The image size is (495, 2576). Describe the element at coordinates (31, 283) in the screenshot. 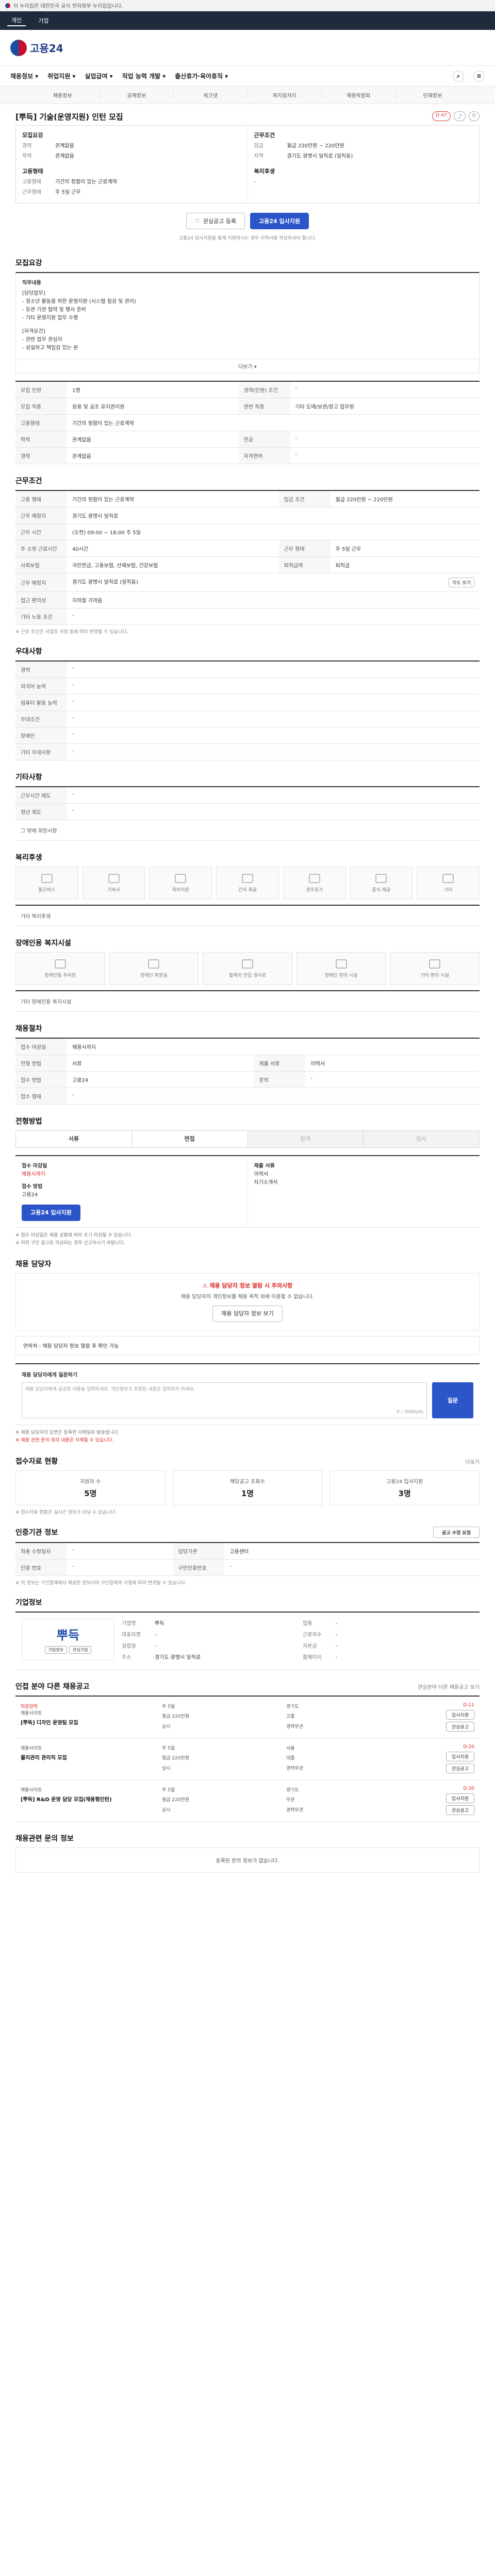

I see `description-title: 직무내용` at that location.